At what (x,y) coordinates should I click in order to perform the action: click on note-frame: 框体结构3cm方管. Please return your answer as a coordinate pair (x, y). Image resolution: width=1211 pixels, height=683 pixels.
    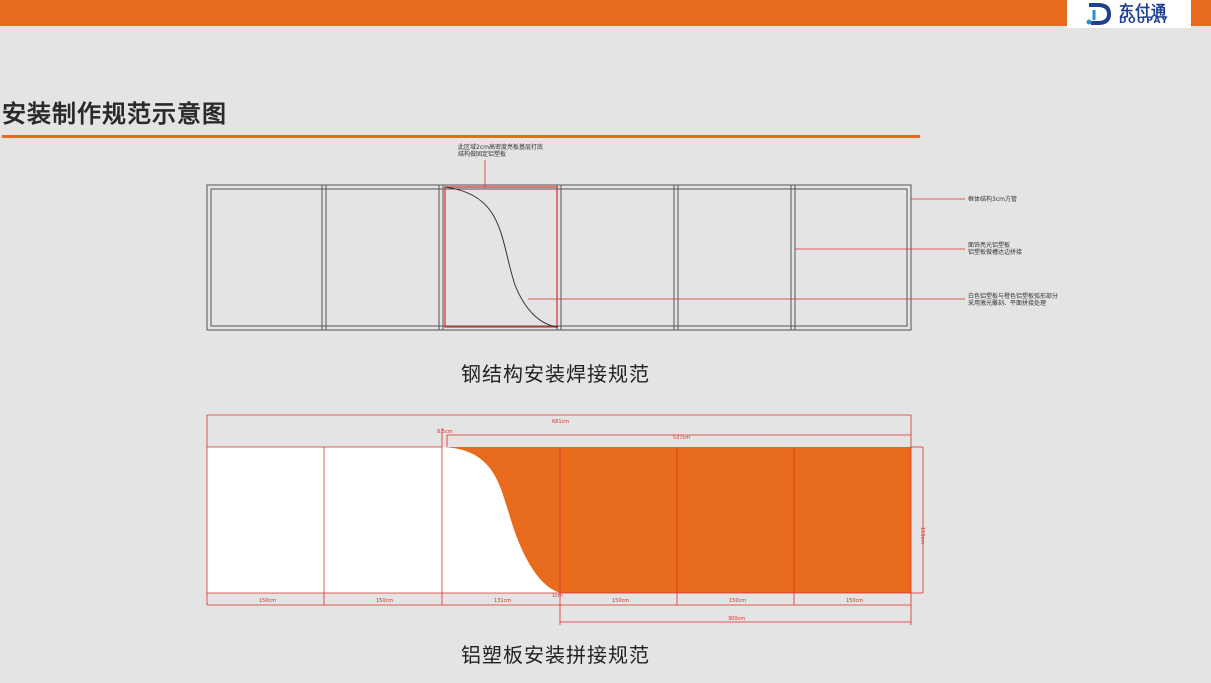
    Looking at the image, I should click on (992, 199).